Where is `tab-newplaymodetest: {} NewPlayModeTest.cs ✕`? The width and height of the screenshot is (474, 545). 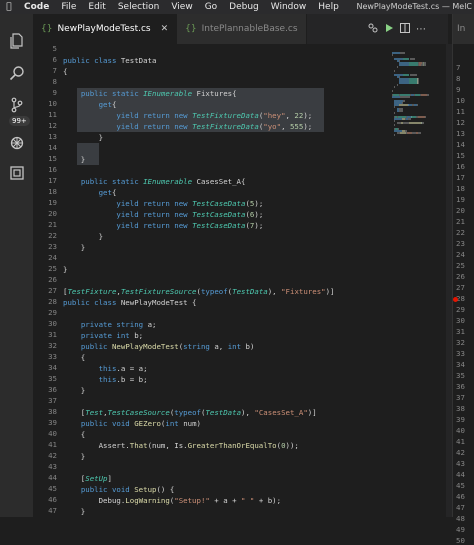 tab-newplaymodetest: {} NewPlayModeTest.cs ✕ is located at coordinates (105, 29).